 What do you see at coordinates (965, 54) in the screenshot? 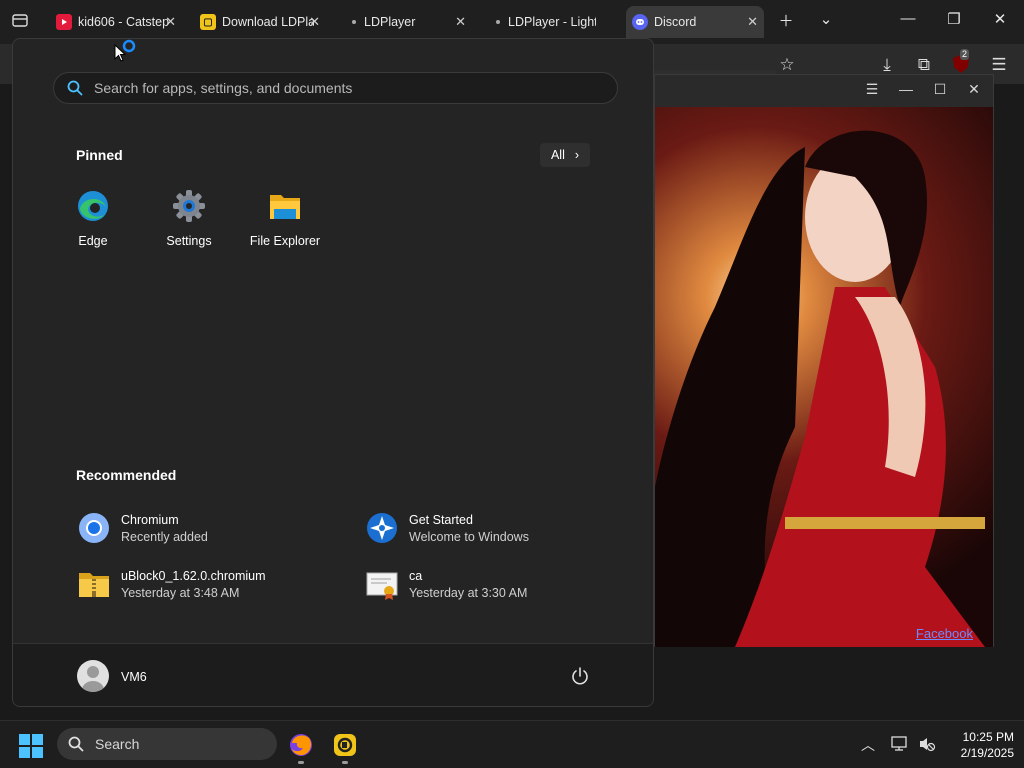
I see `extension-badge: 2` at bounding box center [965, 54].